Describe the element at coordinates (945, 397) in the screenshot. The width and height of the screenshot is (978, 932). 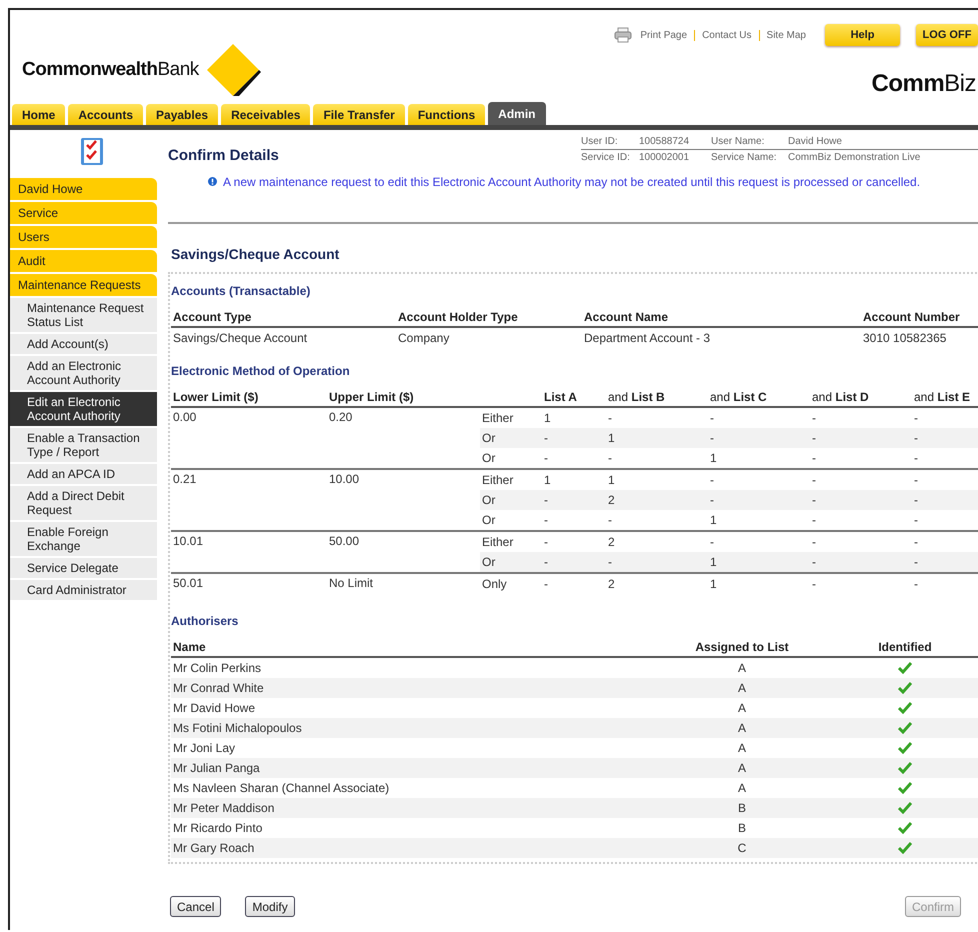
I see `column-header: and List E` at that location.